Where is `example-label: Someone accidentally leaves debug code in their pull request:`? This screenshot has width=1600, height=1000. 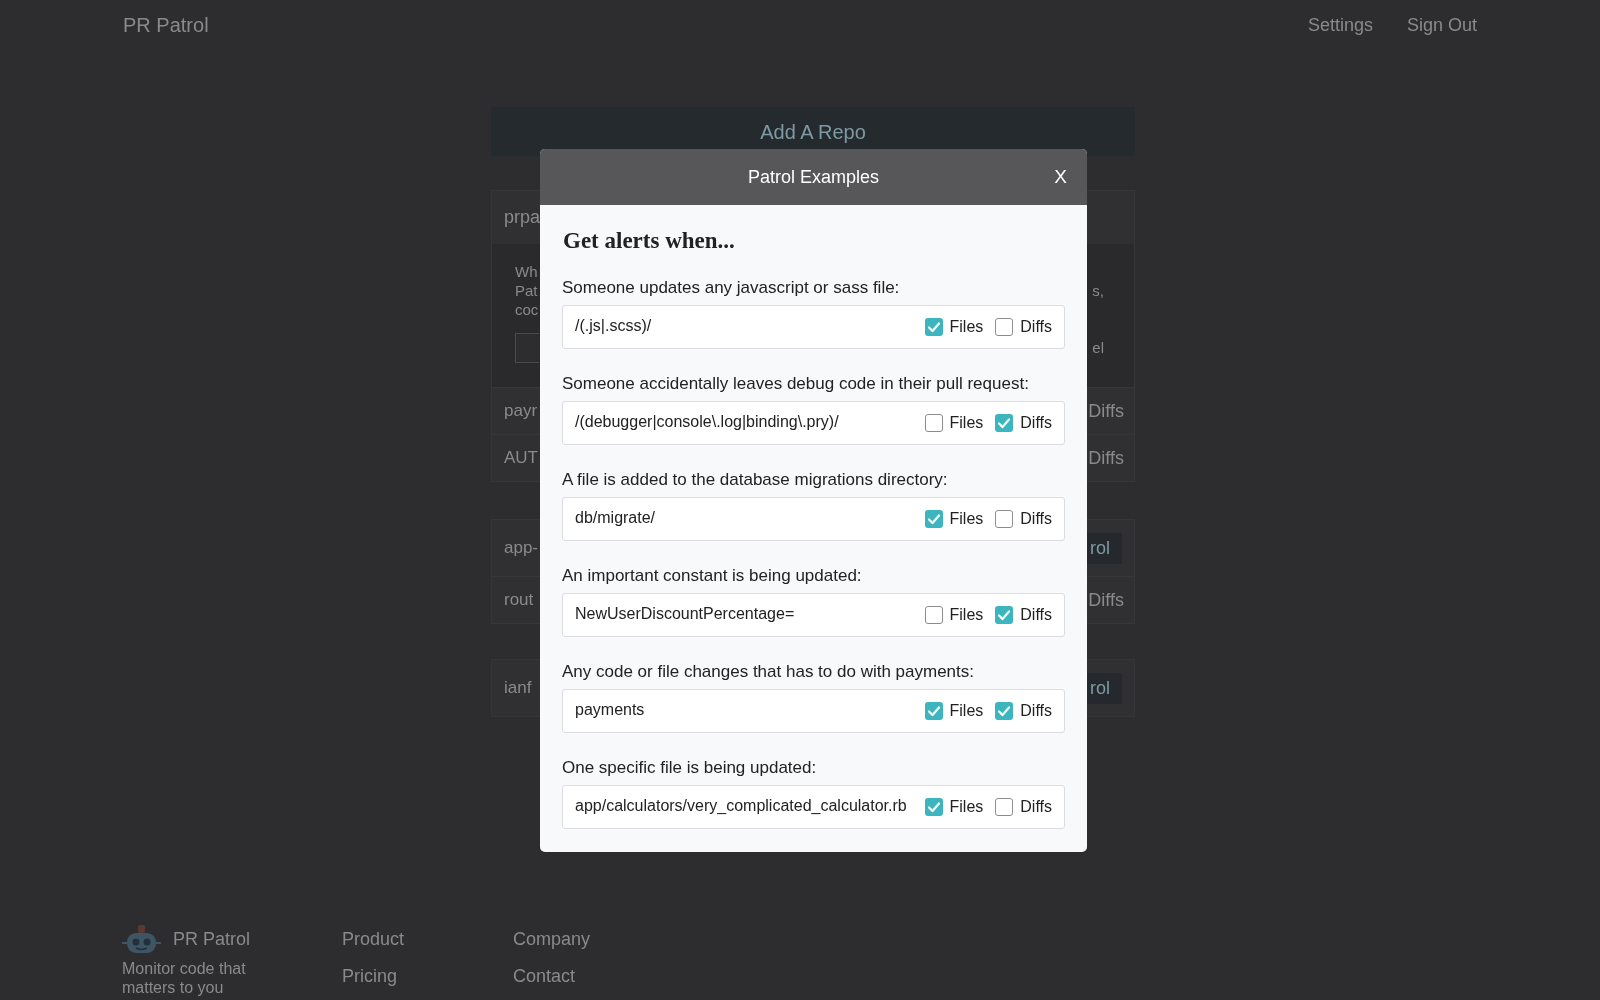
example-label: Someone accidentally leaves debug code in their pull request: is located at coordinates (796, 384).